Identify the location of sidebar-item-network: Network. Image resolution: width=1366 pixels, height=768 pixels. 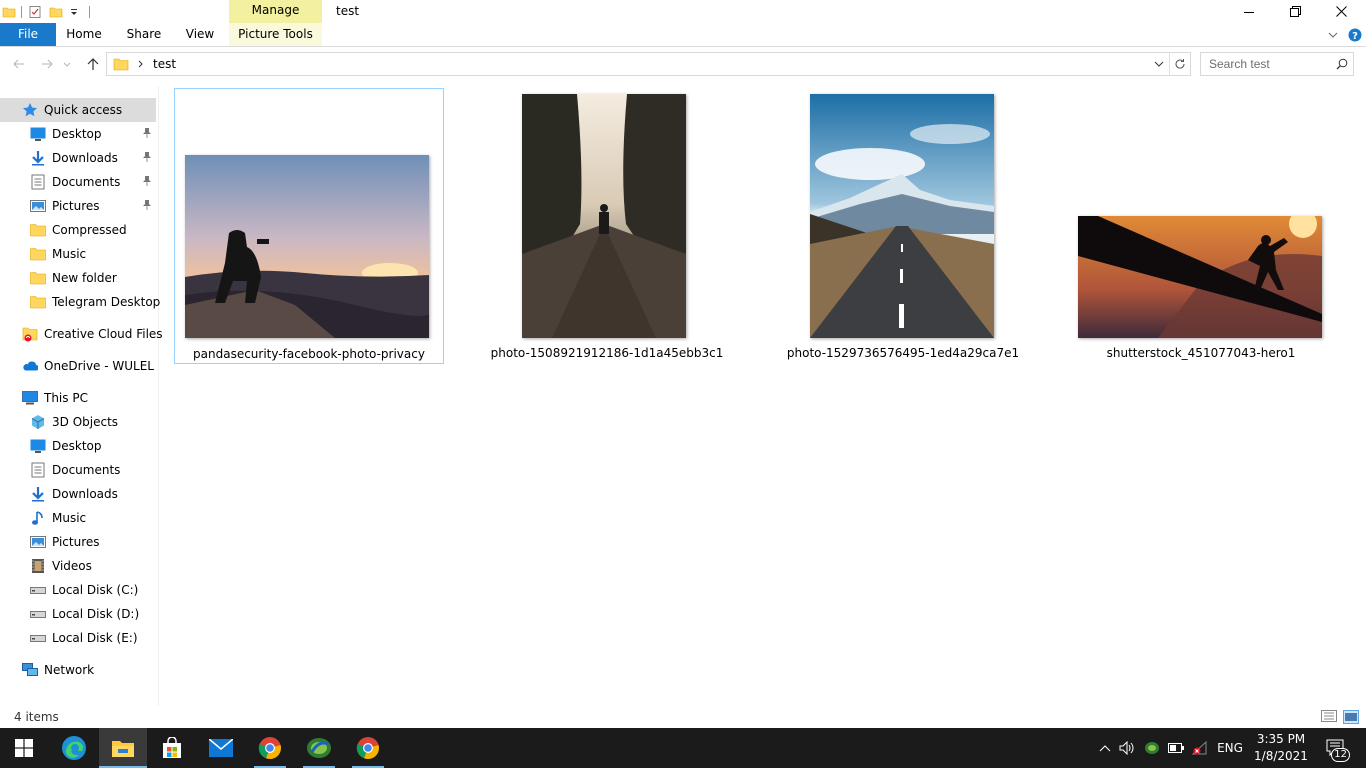
(78, 670).